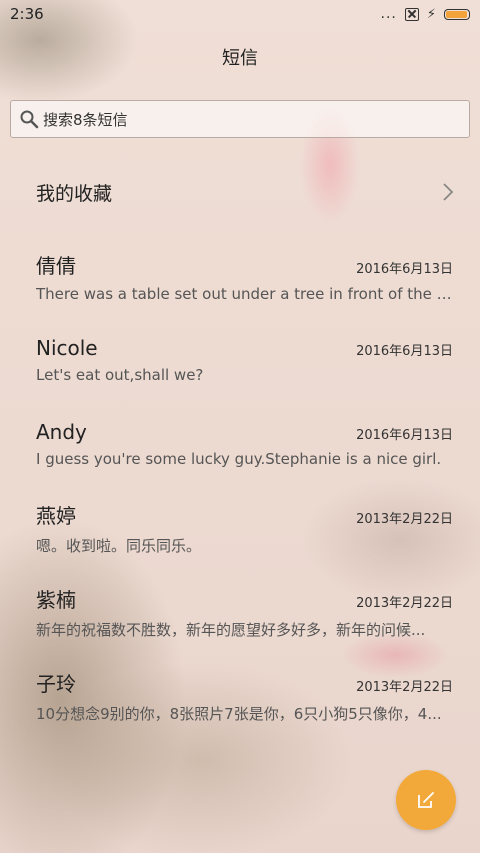  Describe the element at coordinates (29, 119) in the screenshot. I see `search-icon` at that location.